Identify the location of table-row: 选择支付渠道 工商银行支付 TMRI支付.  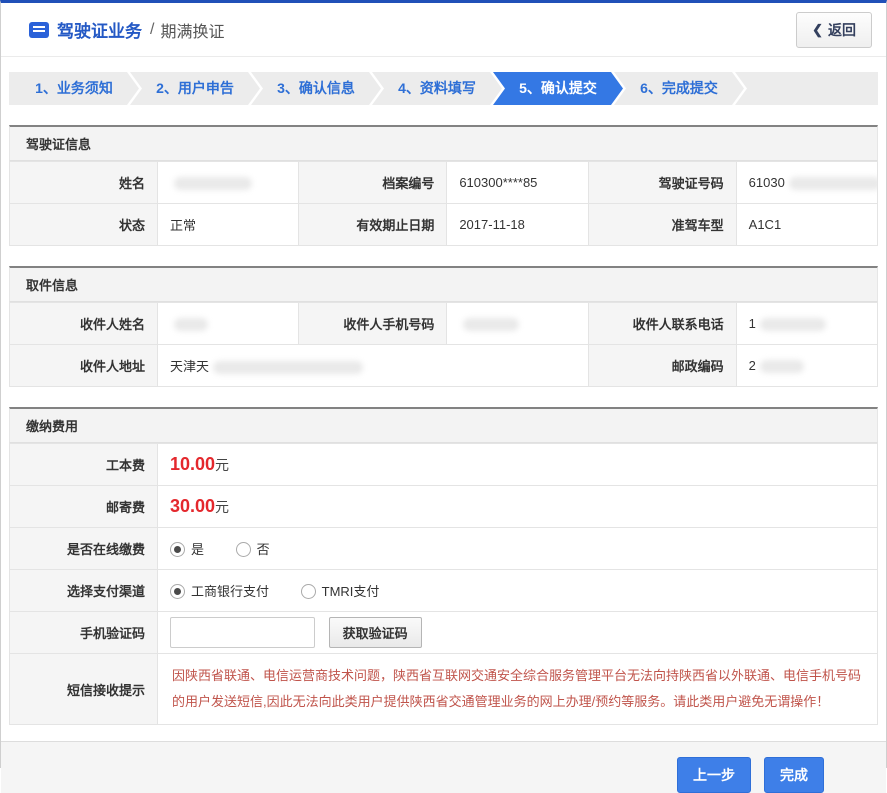
(443, 590).